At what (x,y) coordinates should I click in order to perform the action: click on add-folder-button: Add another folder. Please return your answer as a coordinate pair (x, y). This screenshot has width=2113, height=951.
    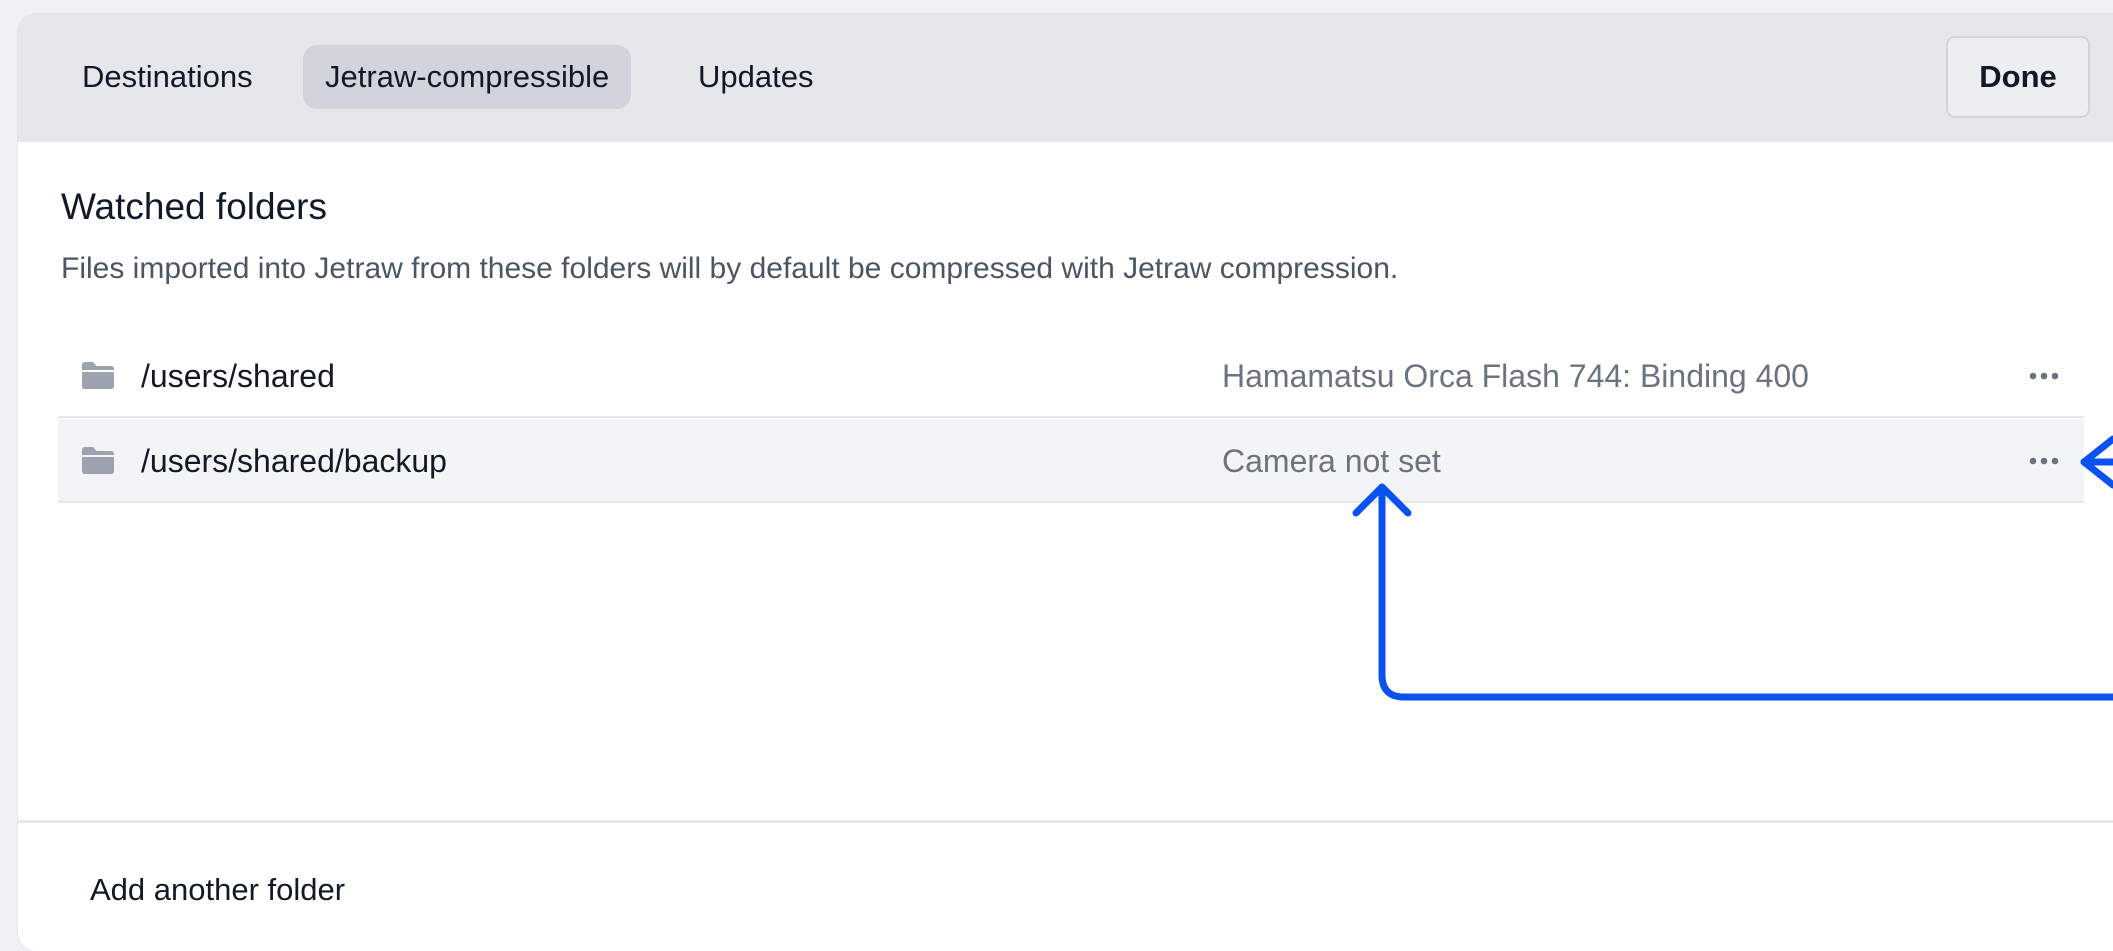
    Looking at the image, I should click on (217, 890).